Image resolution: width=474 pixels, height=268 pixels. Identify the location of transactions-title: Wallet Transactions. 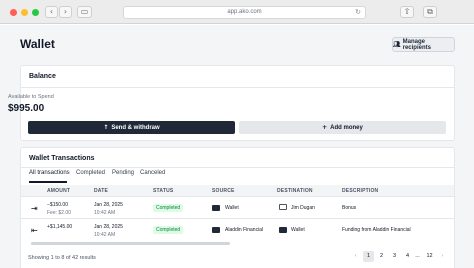
(62, 158).